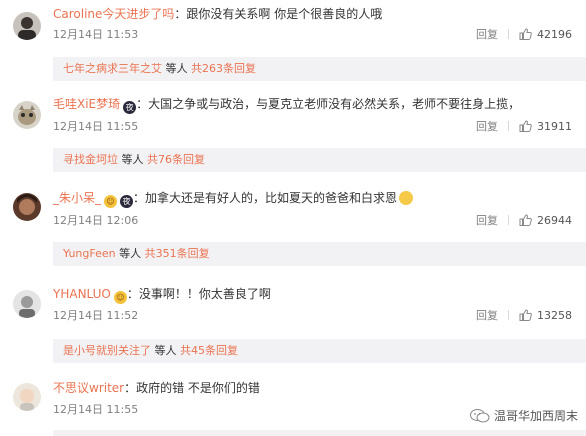 The width and height of the screenshot is (586, 436). I want to click on like-button: 42196, so click(545, 34).